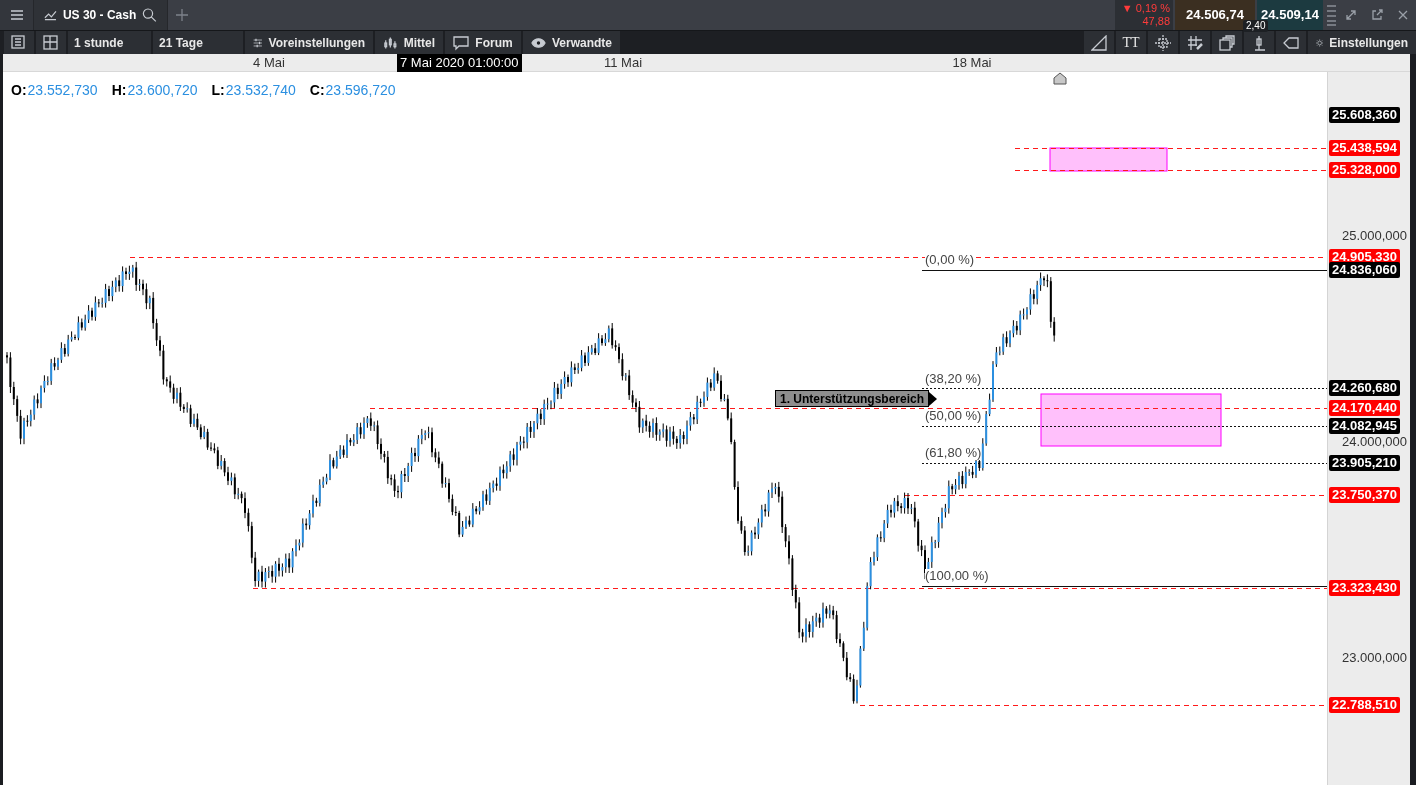 The image size is (1416, 785). What do you see at coordinates (1374, 442) in the screenshot?
I see `price-tick-label: 24.000,000` at bounding box center [1374, 442].